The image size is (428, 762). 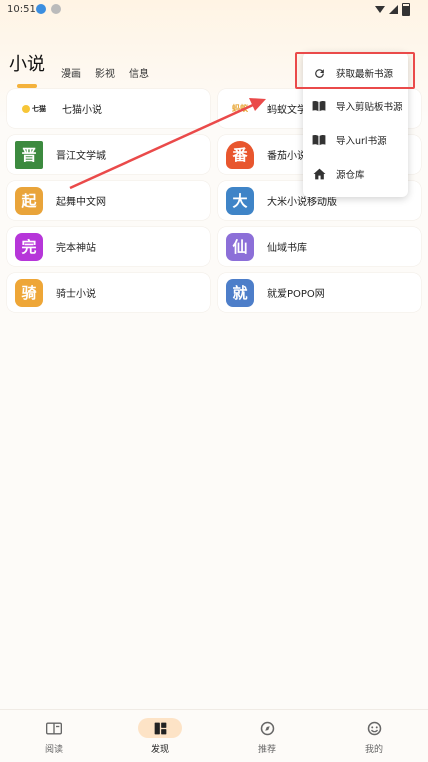 I want to click on nav-label: 推荐, so click(x=266, y=750).